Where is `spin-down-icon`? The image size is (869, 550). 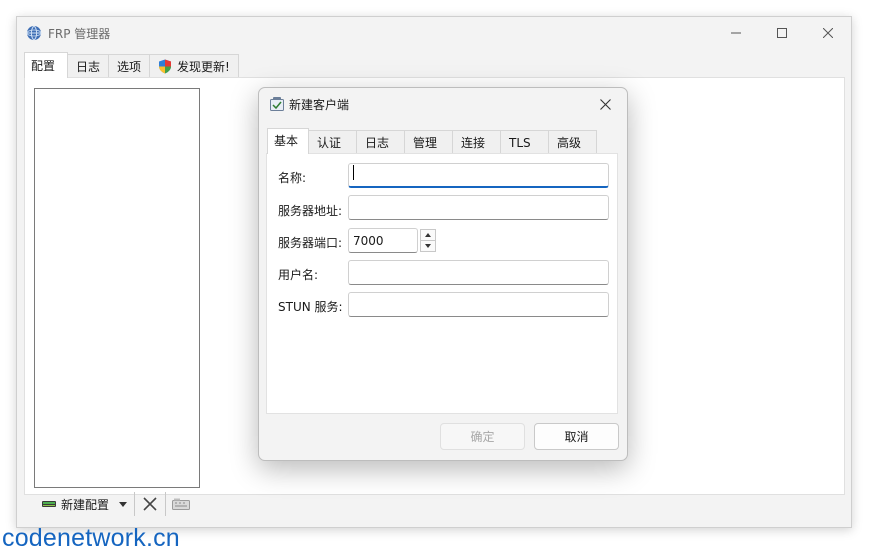
spin-down-icon is located at coordinates (428, 246).